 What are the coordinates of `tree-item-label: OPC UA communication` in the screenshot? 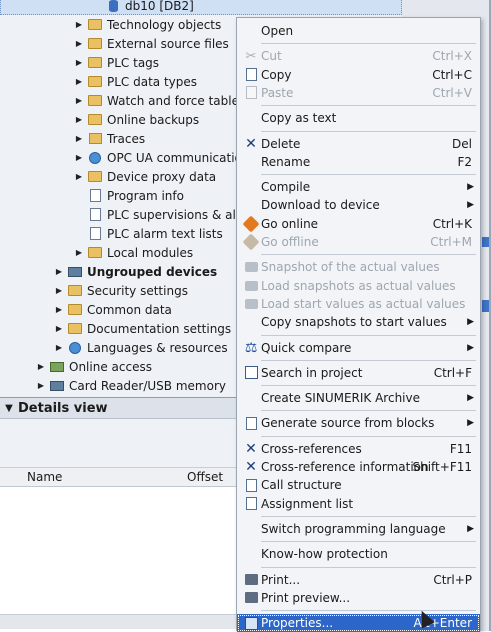 It's located at (178, 157).